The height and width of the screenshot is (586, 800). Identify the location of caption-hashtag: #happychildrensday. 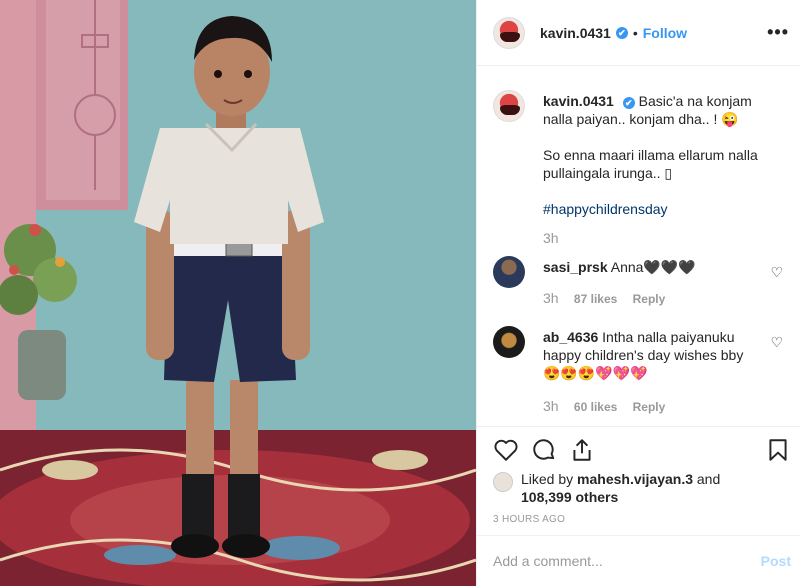
(663, 209).